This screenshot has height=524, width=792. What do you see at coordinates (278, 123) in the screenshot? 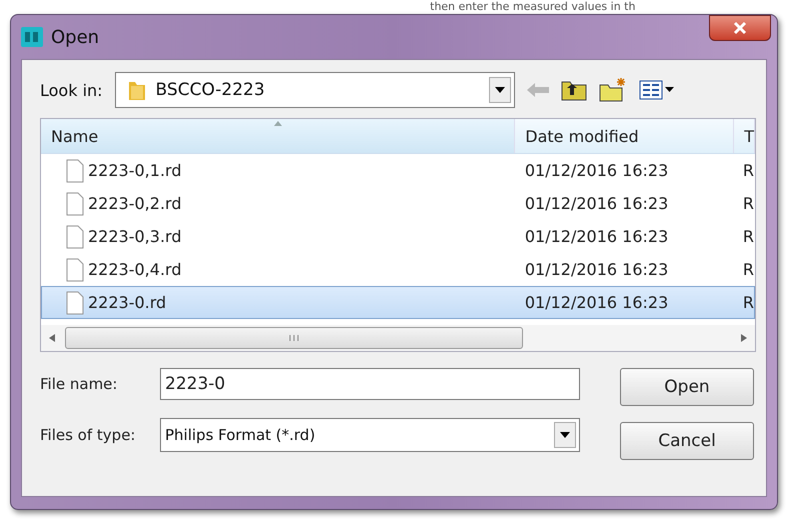
I see `sort-arrow-icon` at bounding box center [278, 123].